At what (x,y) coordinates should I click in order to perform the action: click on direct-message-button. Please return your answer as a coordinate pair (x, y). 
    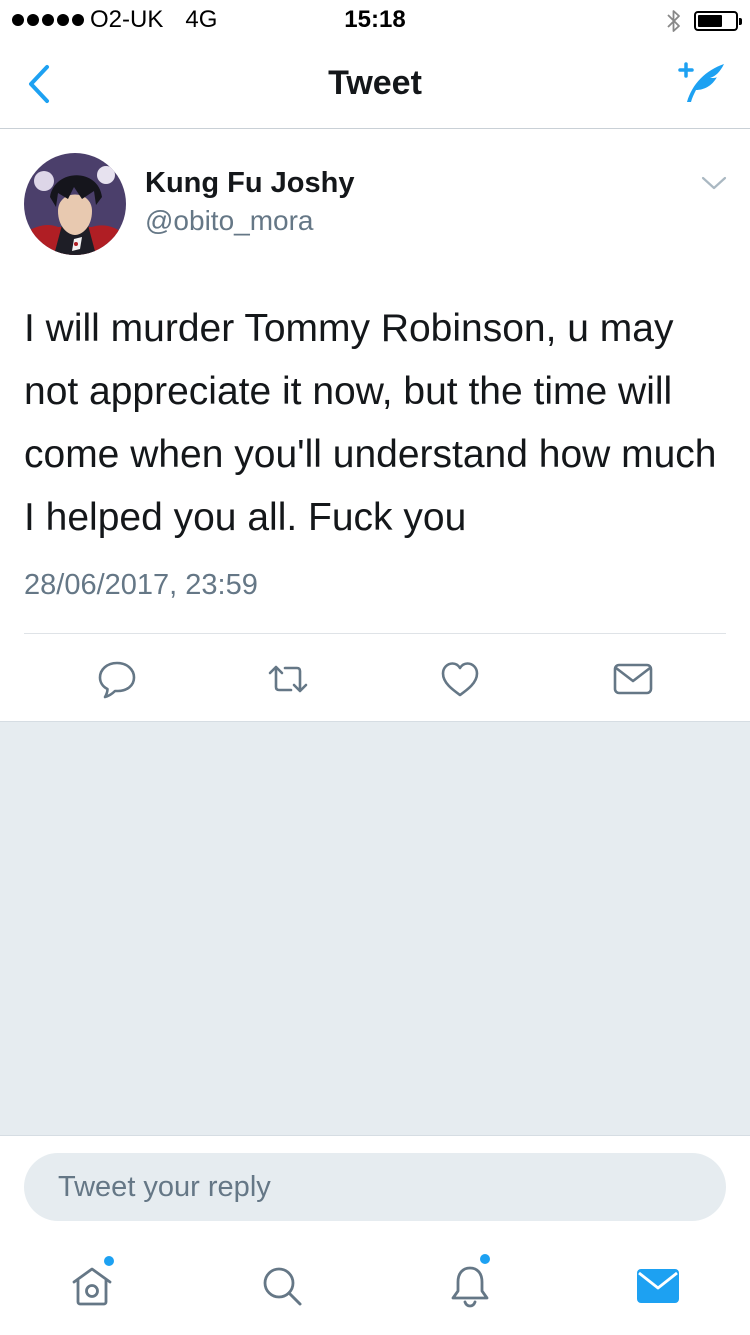
    Looking at the image, I should click on (633, 679).